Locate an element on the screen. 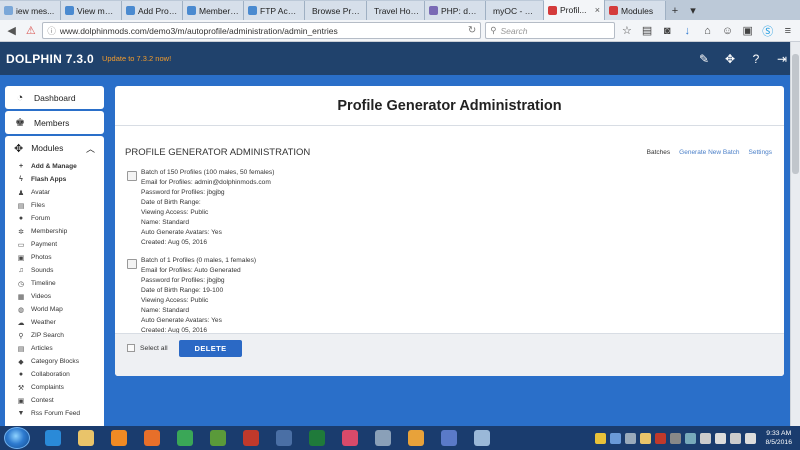 This screenshot has width=800, height=450. select-all-checkbox is located at coordinates (131, 348).